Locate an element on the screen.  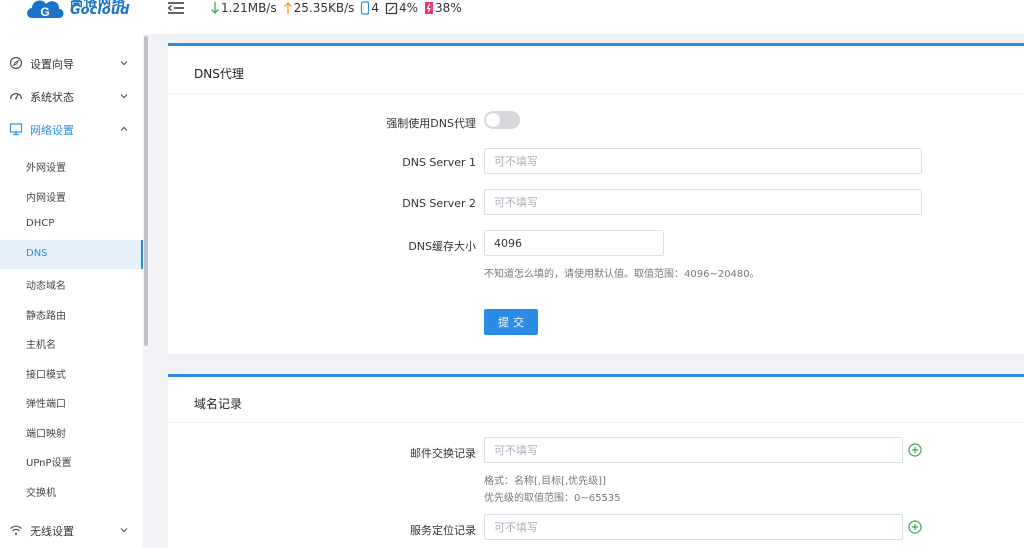
sidebar-item-label: 外网设置 is located at coordinates (46, 168).